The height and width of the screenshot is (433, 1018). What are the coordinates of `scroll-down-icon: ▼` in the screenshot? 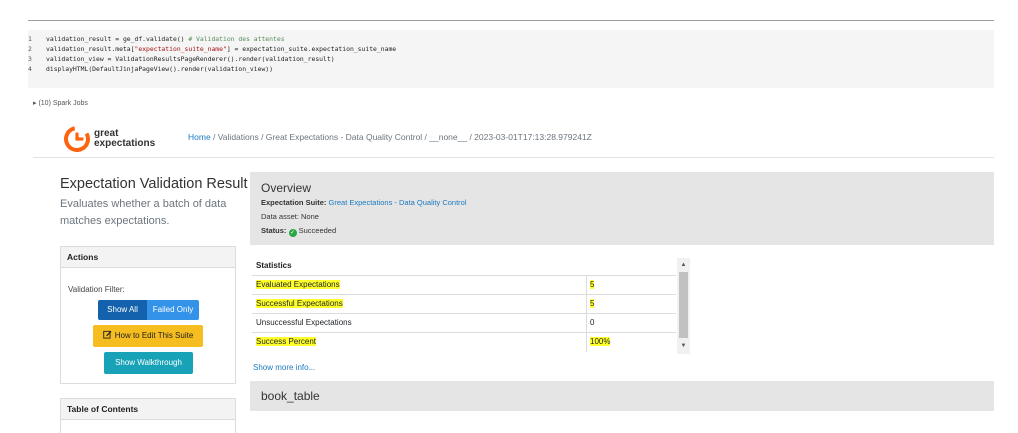 It's located at (683, 346).